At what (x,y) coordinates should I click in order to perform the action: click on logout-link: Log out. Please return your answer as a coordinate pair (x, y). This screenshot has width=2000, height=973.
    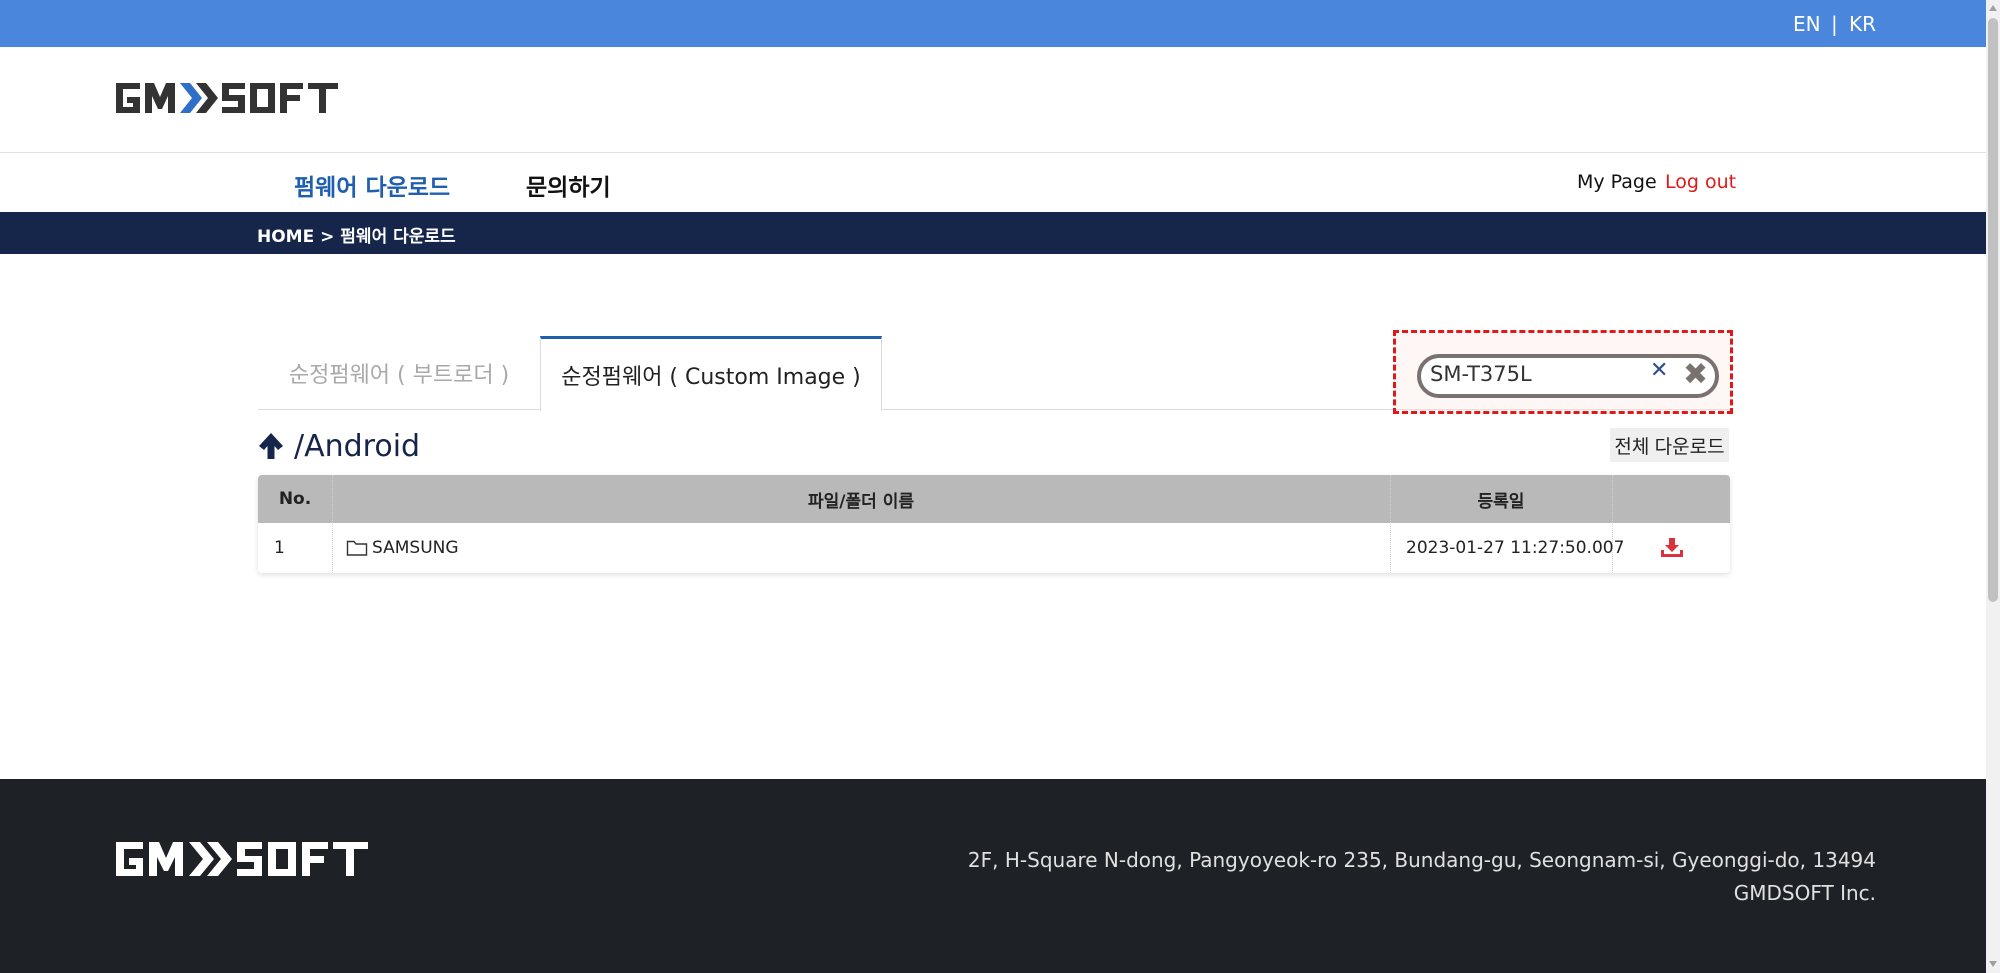
    Looking at the image, I should click on (1700, 182).